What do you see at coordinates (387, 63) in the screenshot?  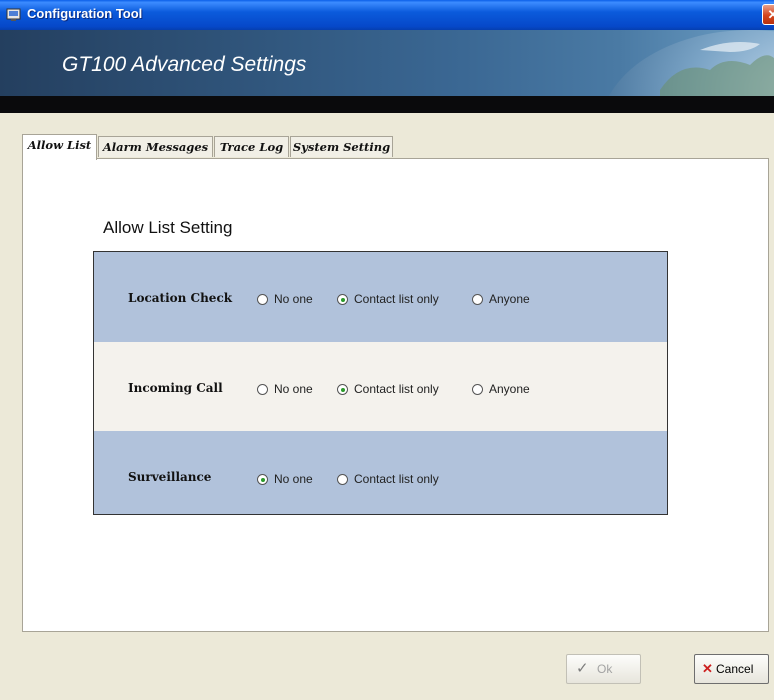 I see `header-banner: GT100 Advanced Settings` at bounding box center [387, 63].